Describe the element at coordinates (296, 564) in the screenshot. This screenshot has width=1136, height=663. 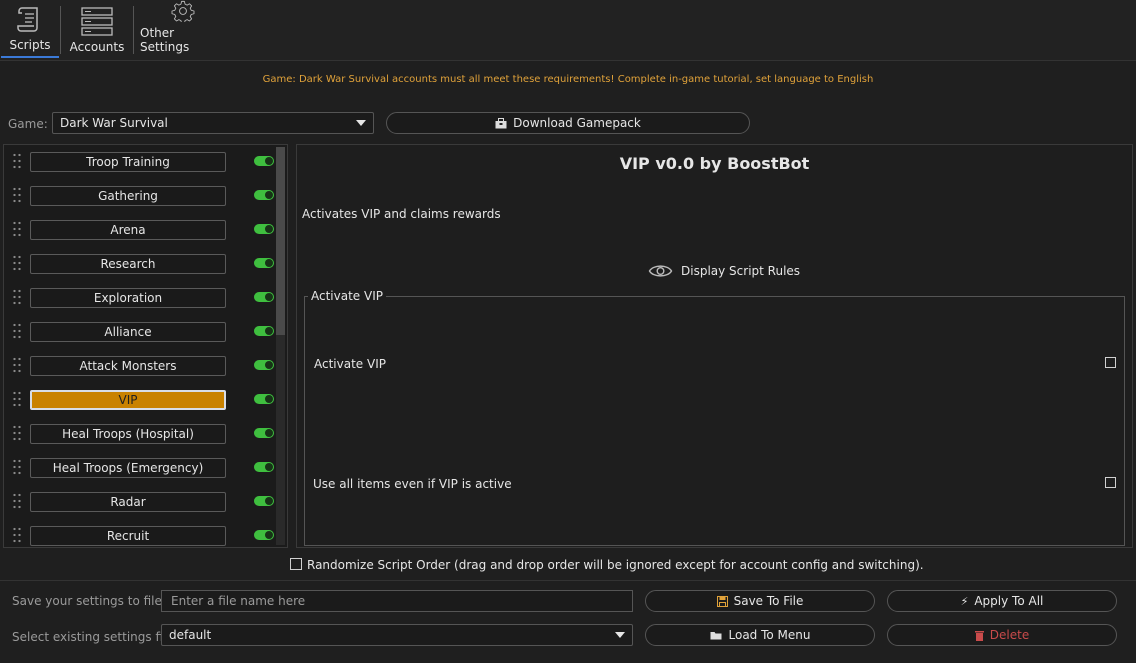
I see `randomize-checkbox` at that location.